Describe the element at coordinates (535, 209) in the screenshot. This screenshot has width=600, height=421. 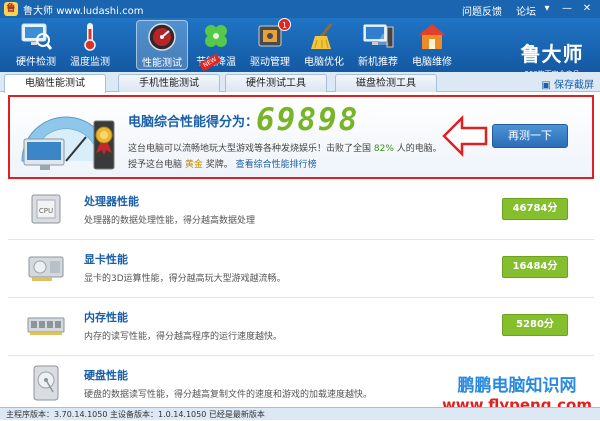
I see `cpu-score-badge: 46784分` at that location.